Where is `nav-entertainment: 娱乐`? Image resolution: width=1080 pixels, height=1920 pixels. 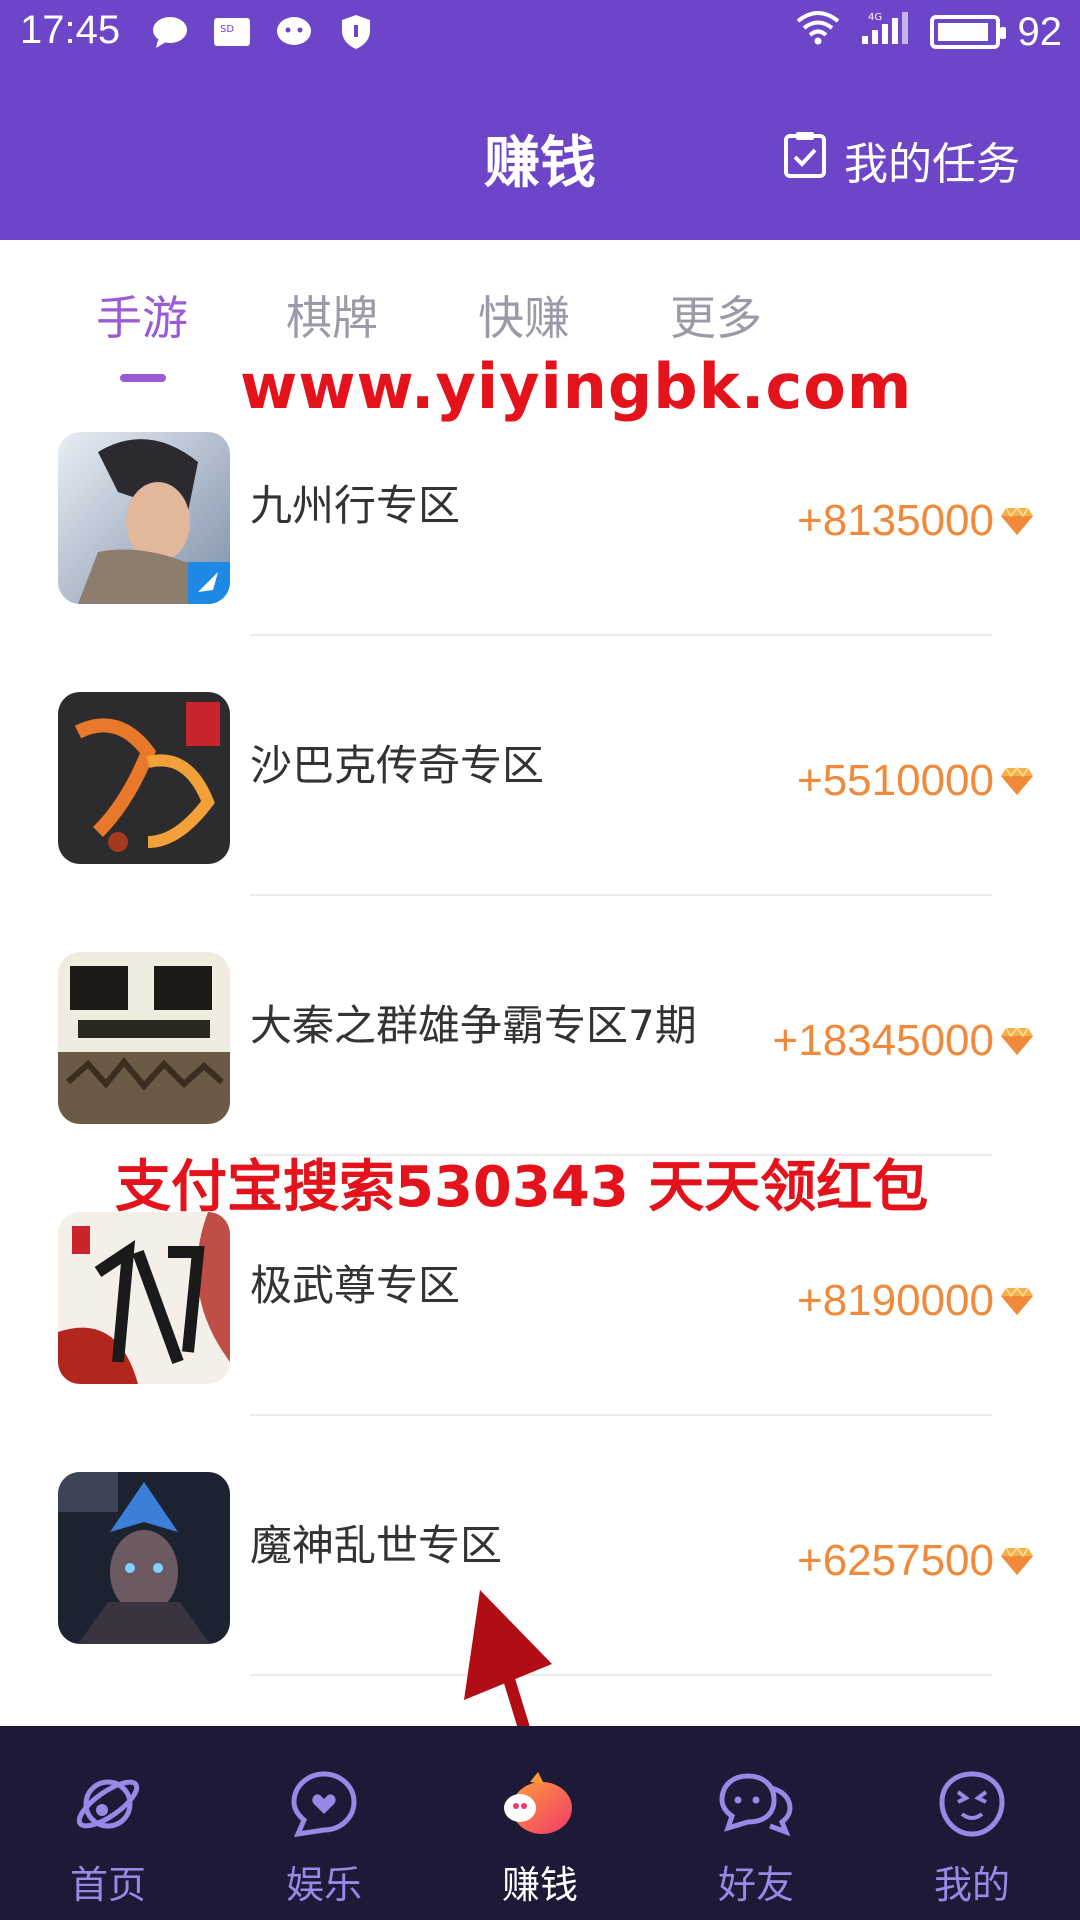 nav-entertainment: 娱乐 is located at coordinates (324, 1823).